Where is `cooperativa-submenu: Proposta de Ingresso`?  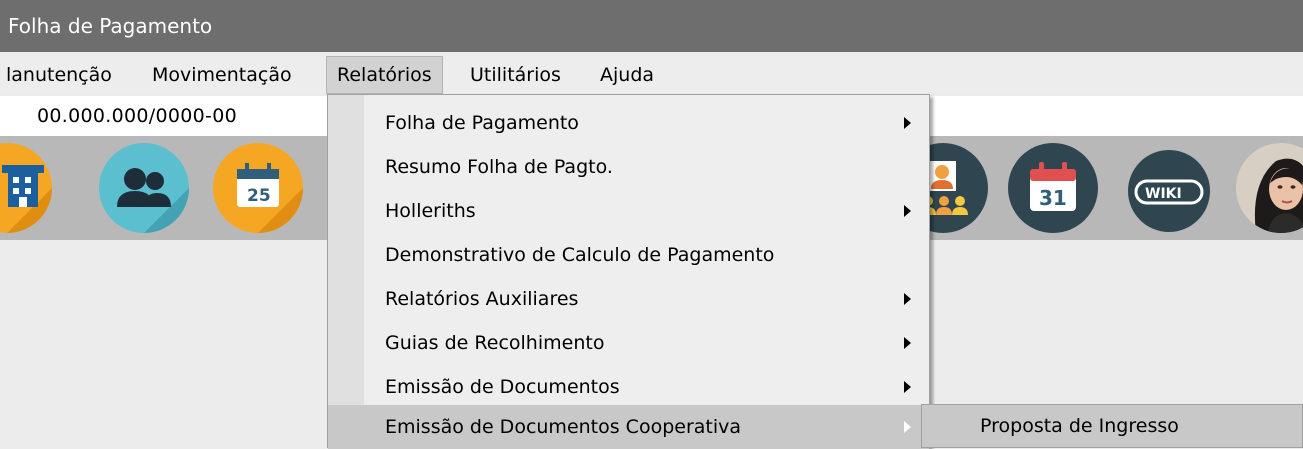 cooperativa-submenu: Proposta de Ingresso is located at coordinates (1112, 426).